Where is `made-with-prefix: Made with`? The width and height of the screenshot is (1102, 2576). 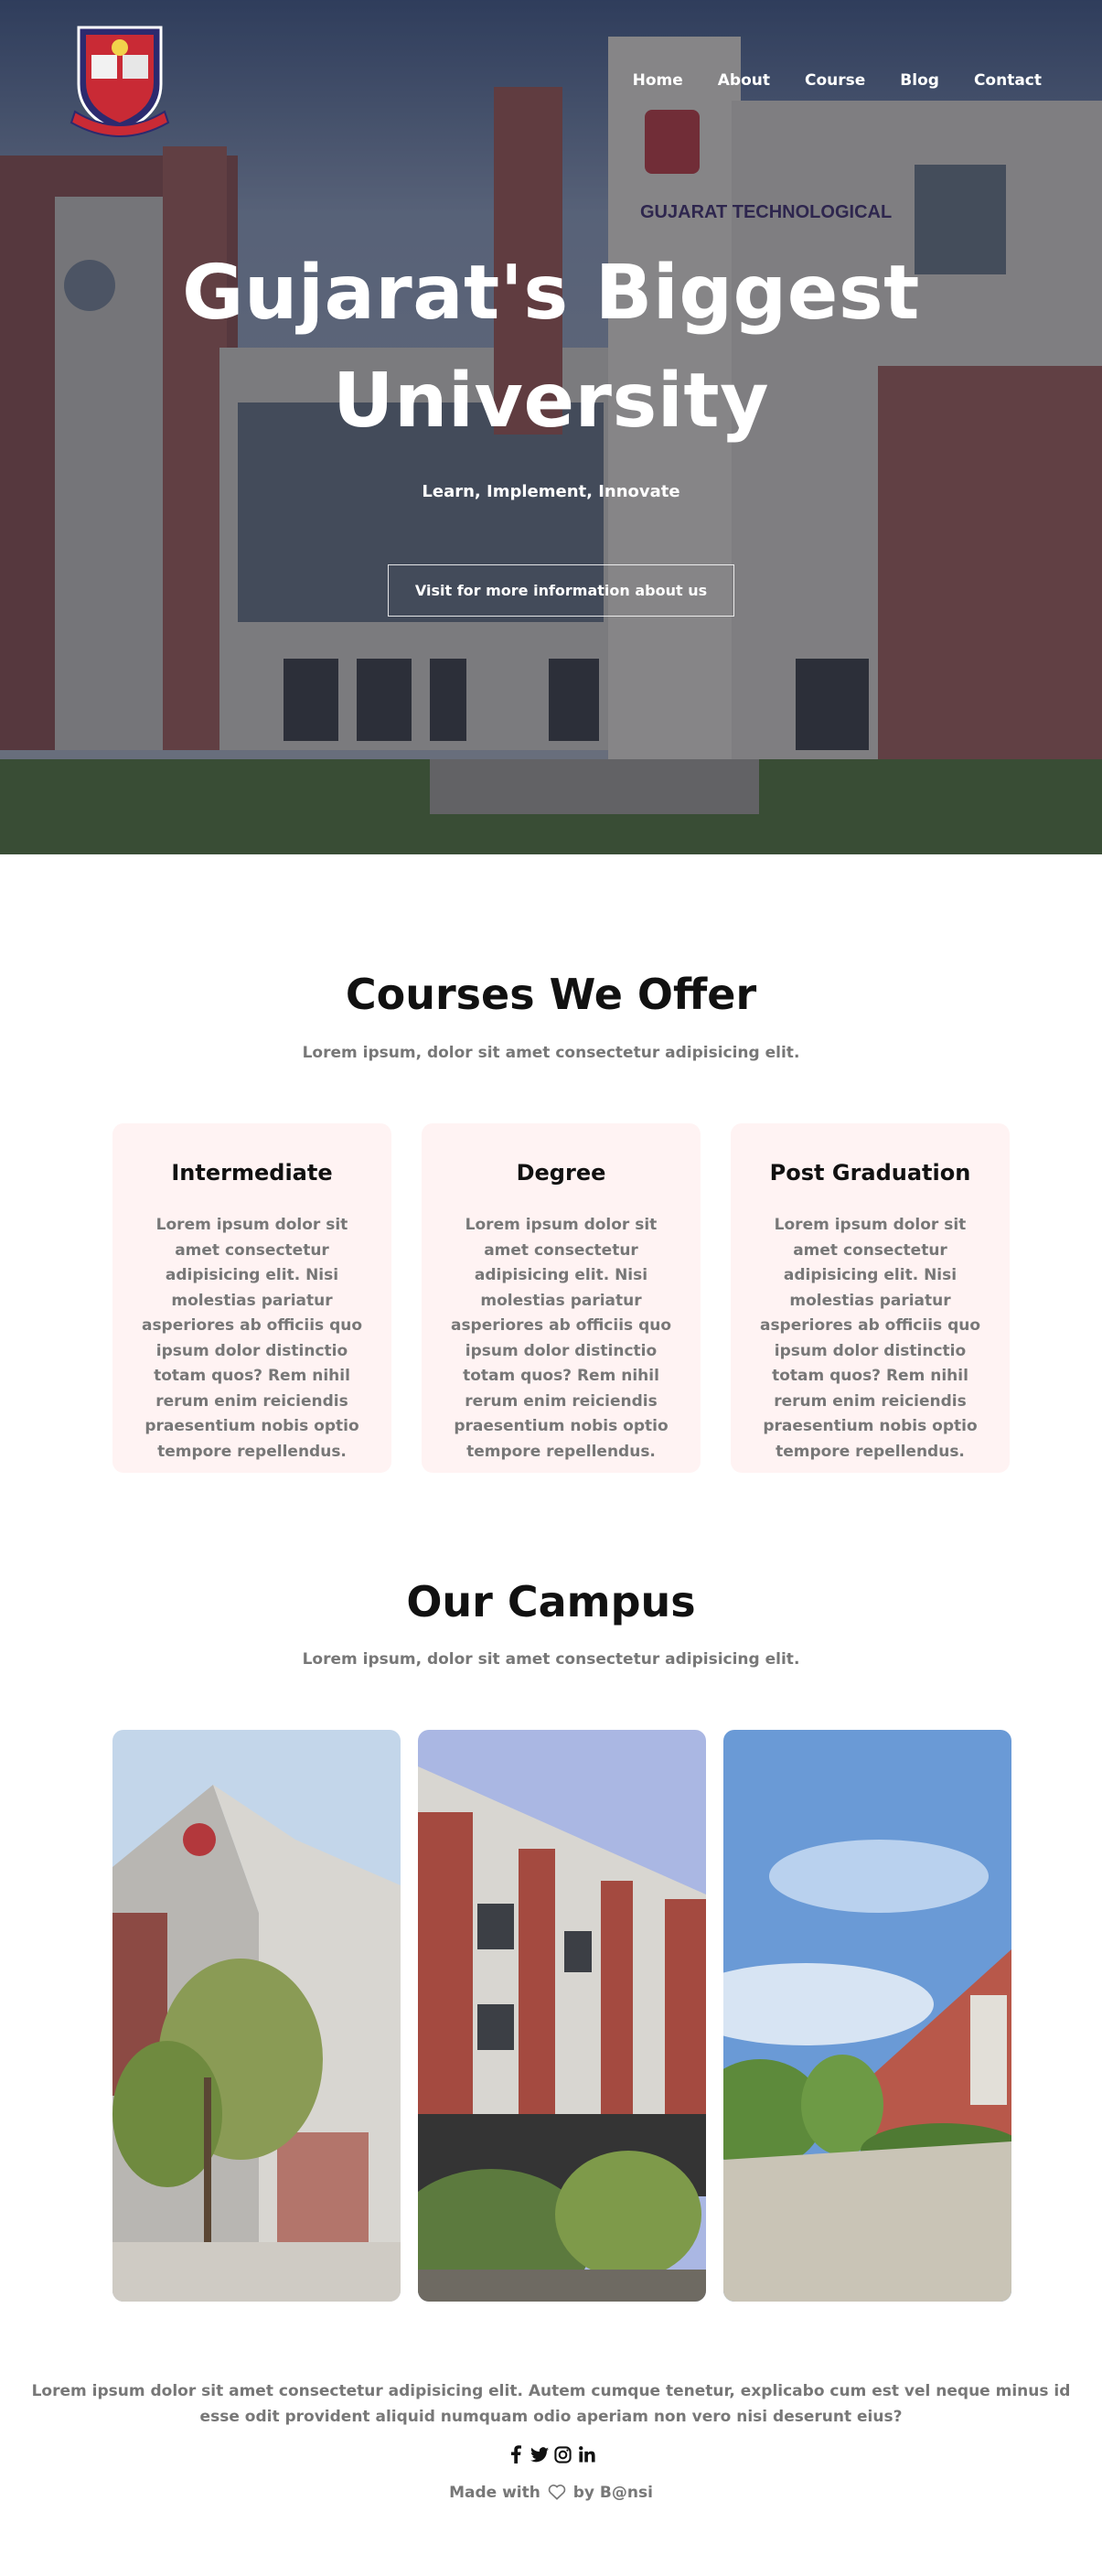 made-with-prefix: Made with is located at coordinates (495, 2493).